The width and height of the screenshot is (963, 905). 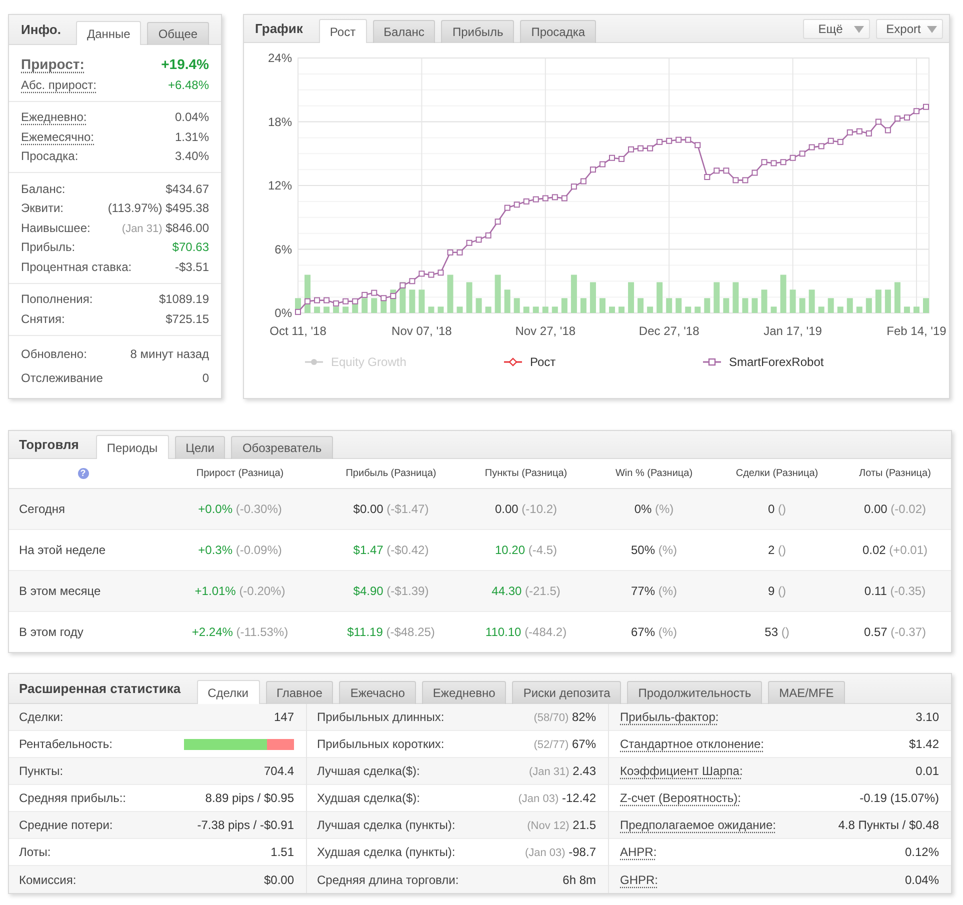 I want to click on stat-value: +6.48%, so click(x=188, y=85).